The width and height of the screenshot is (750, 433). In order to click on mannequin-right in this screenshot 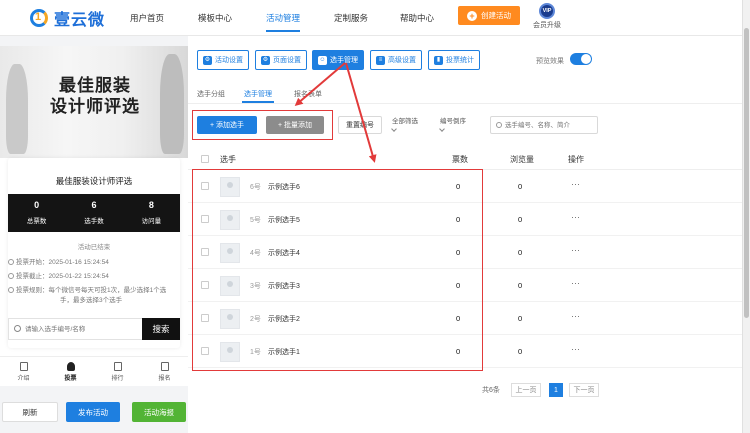, I will do `click(172, 104)`.